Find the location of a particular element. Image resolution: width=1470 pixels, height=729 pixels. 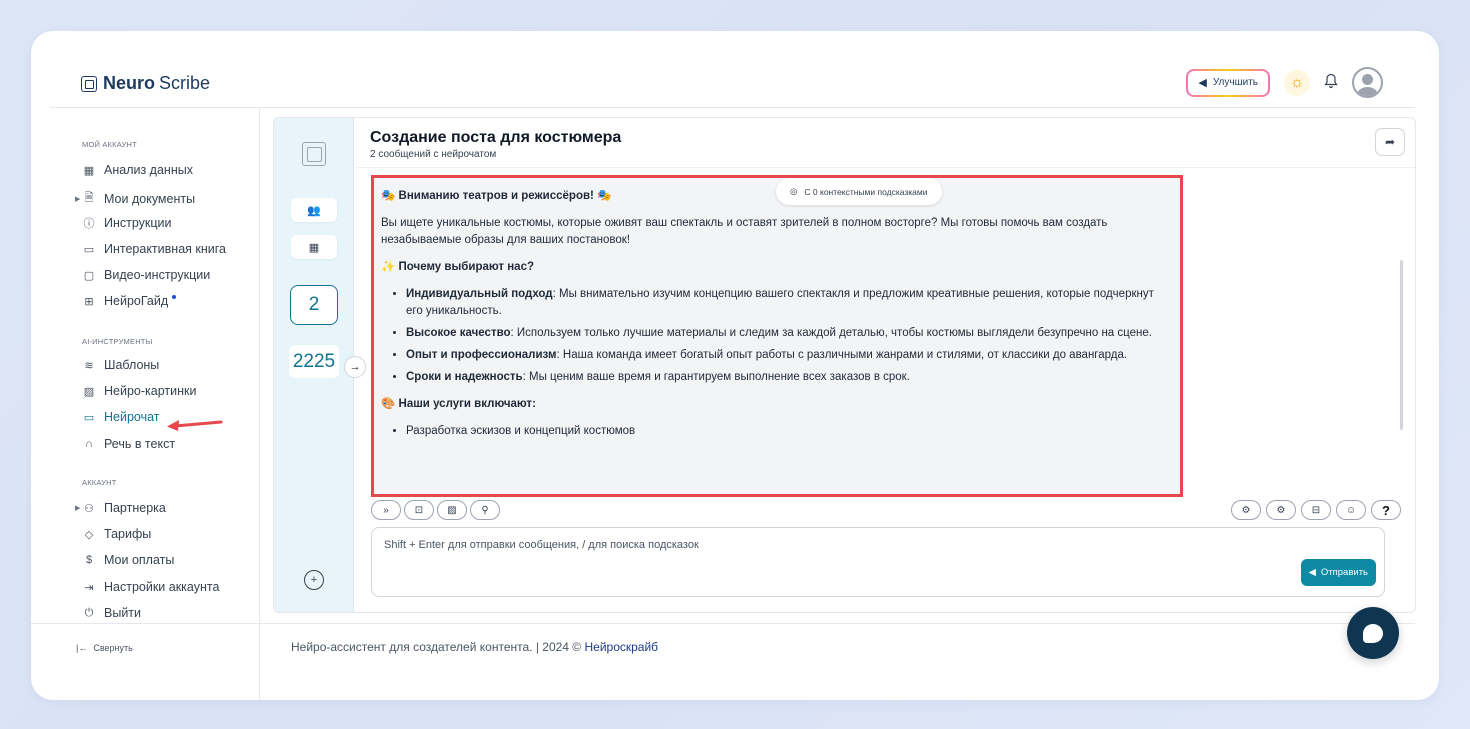

video-icon: ▢ is located at coordinates (89, 275).